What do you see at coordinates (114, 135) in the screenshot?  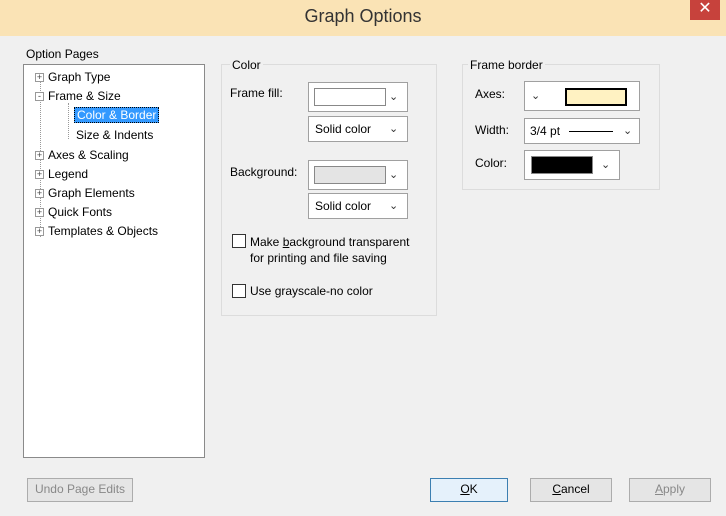 I see `tree-item-size-indents: Size & Indents` at bounding box center [114, 135].